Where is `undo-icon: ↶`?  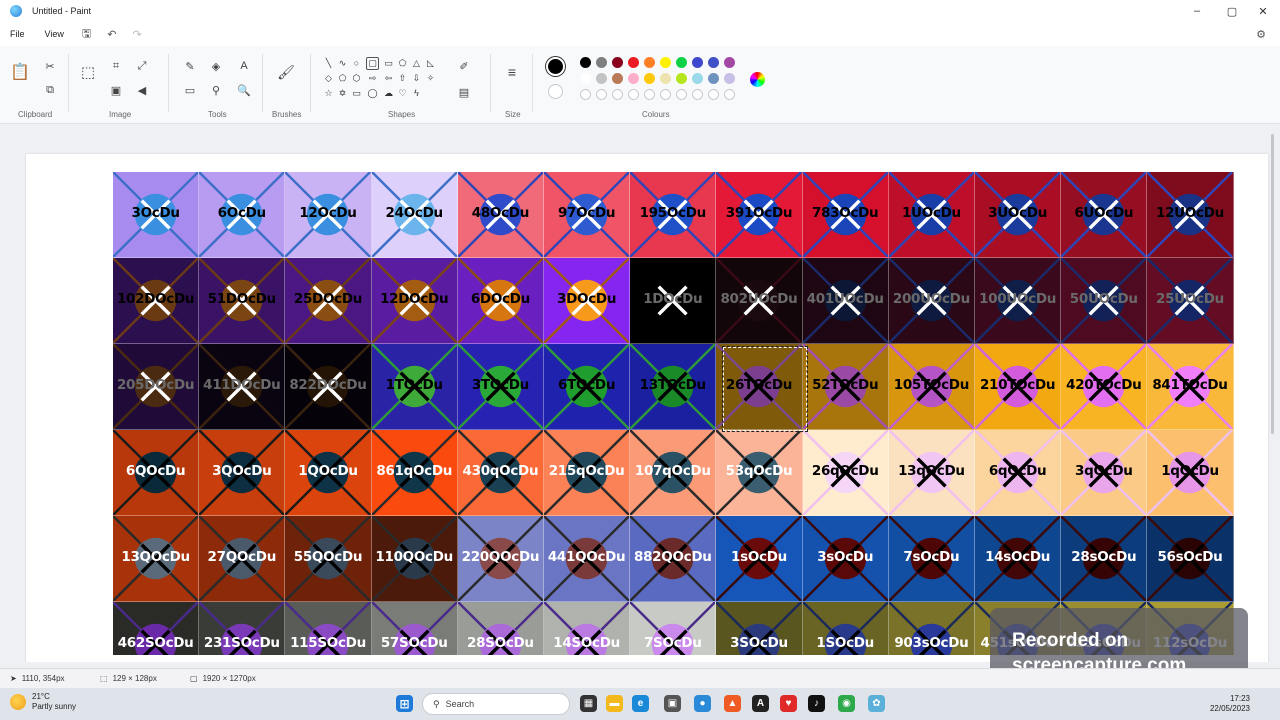 undo-icon: ↶ is located at coordinates (111, 34).